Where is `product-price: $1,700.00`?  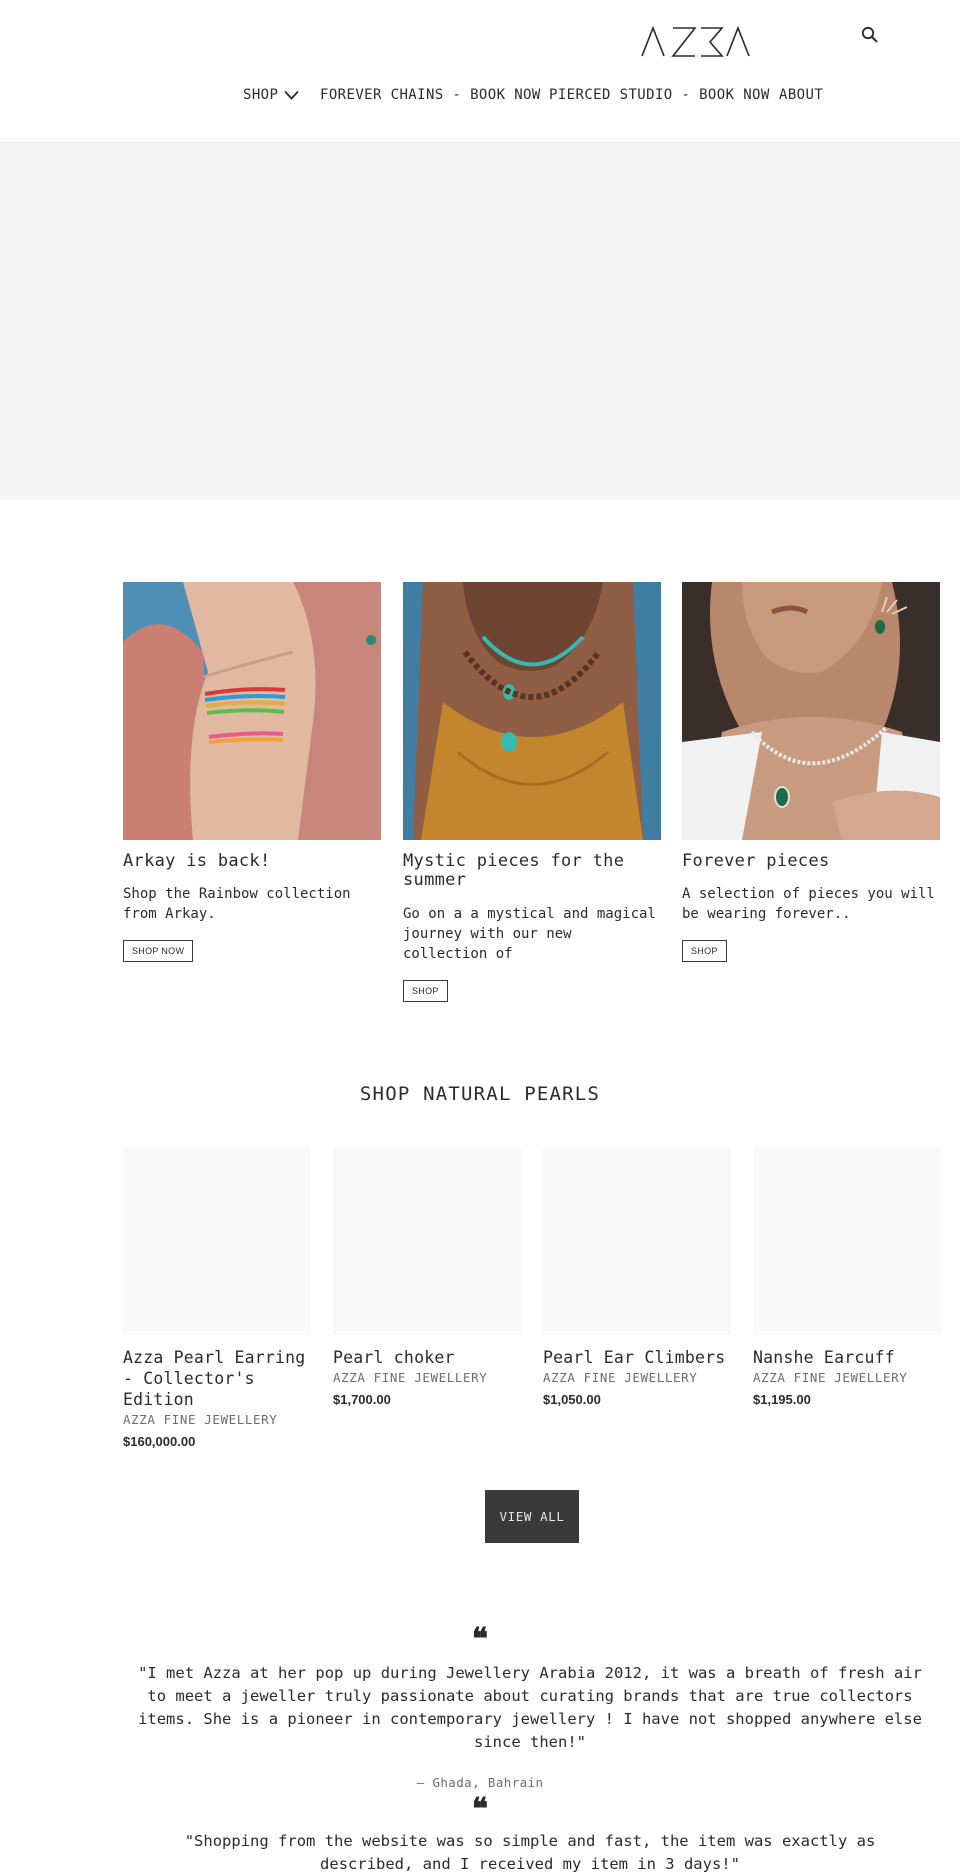
product-price: $1,700.00 is located at coordinates (362, 1399).